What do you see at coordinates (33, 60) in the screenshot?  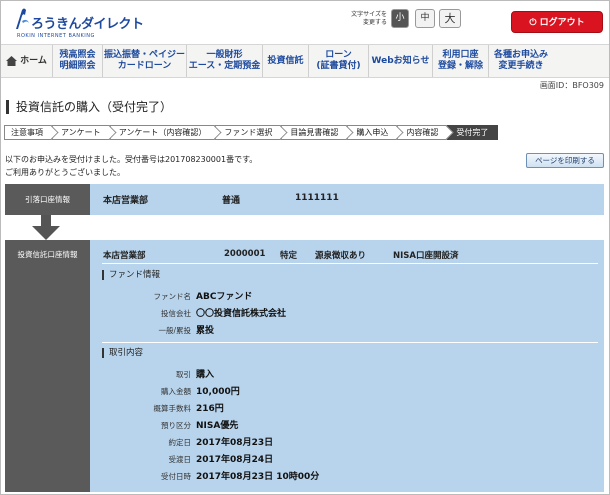 I see `nav-home-label: ホーム` at bounding box center [33, 60].